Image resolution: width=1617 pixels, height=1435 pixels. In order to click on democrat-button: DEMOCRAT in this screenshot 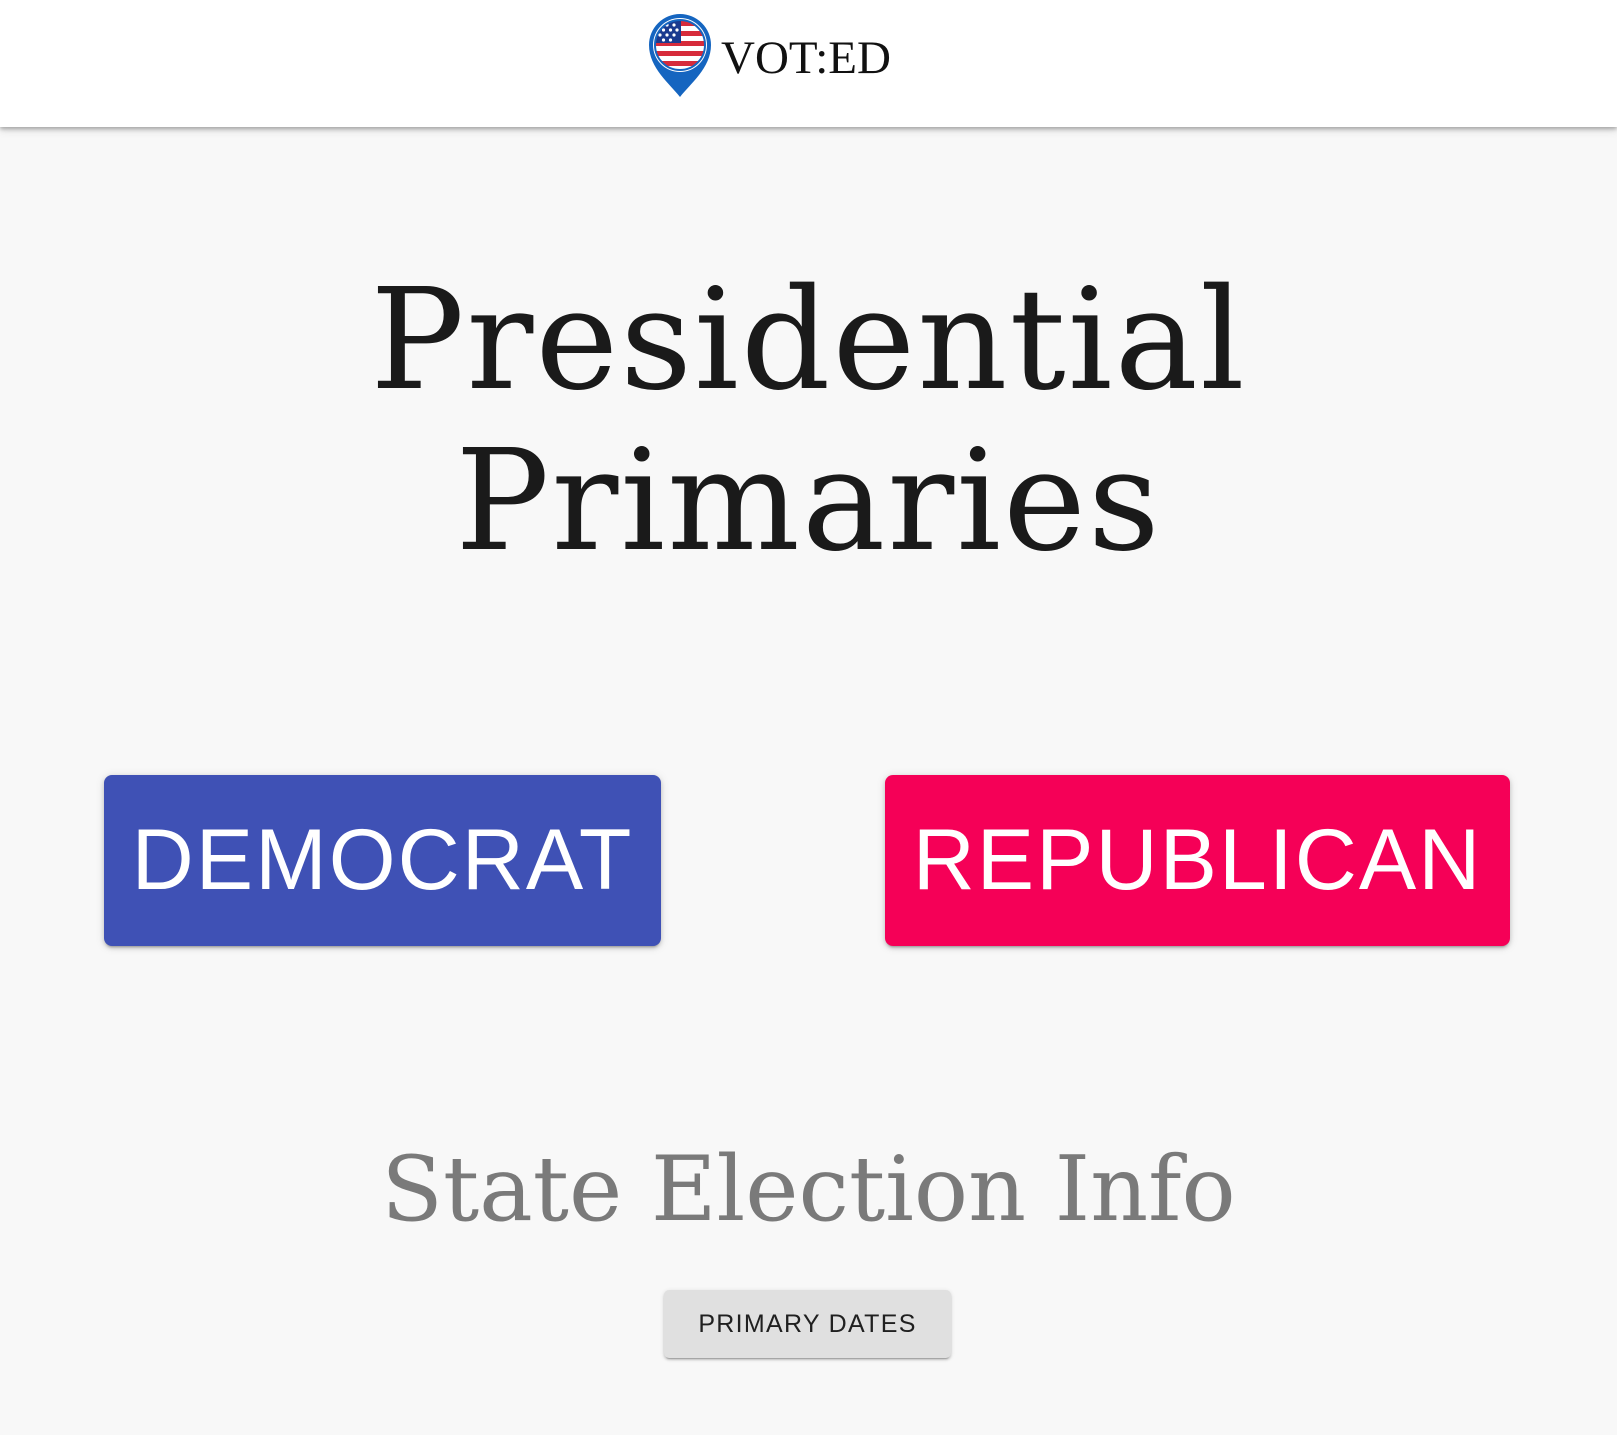, I will do `click(382, 860)`.